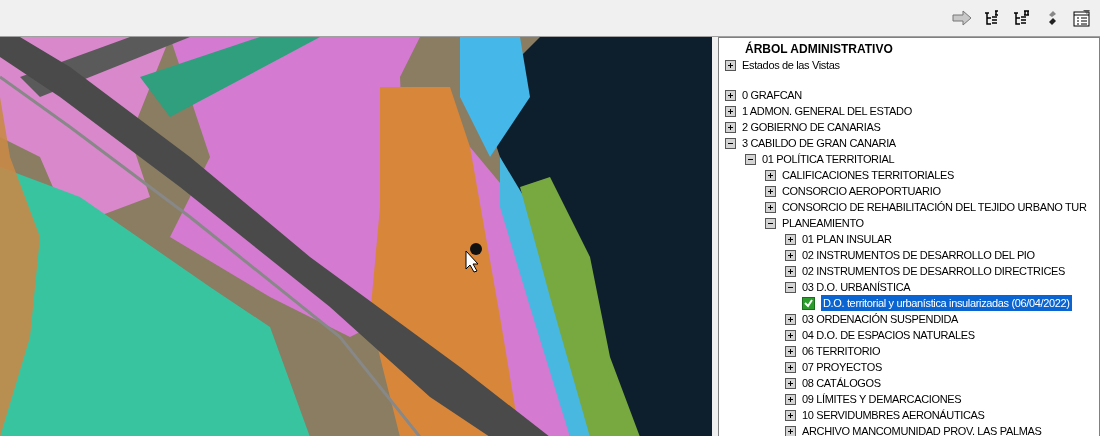  I want to click on checkbox, so click(808, 303).